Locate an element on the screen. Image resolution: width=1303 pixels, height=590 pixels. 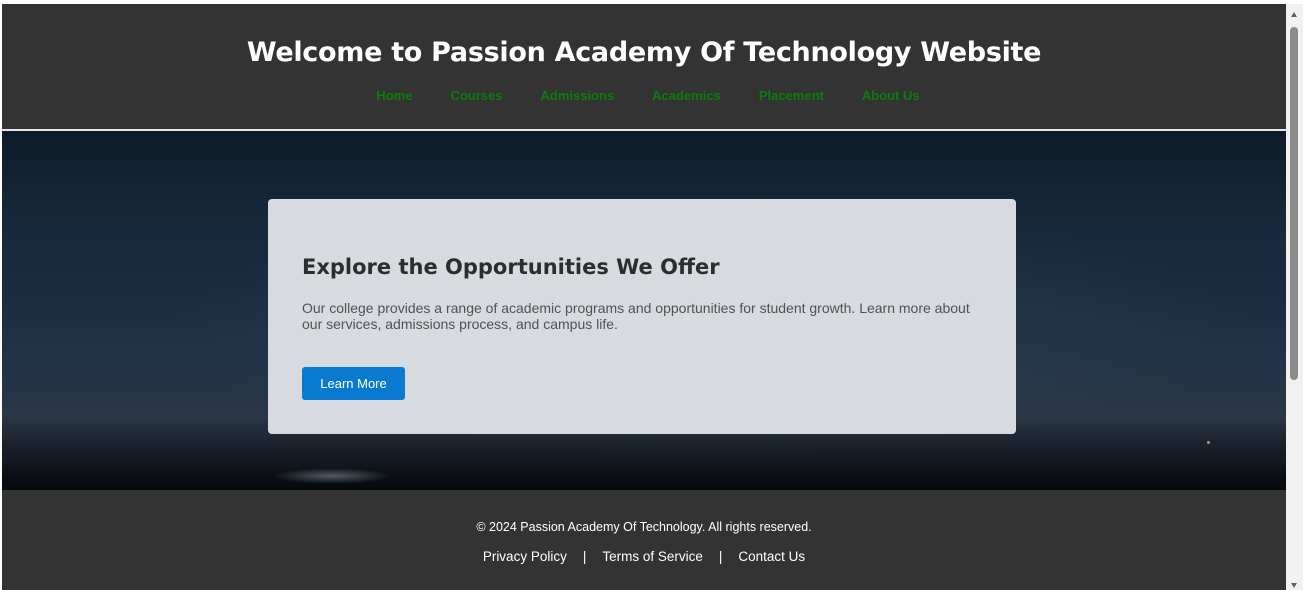
vertical-scrollbar is located at coordinates (1294, 297).